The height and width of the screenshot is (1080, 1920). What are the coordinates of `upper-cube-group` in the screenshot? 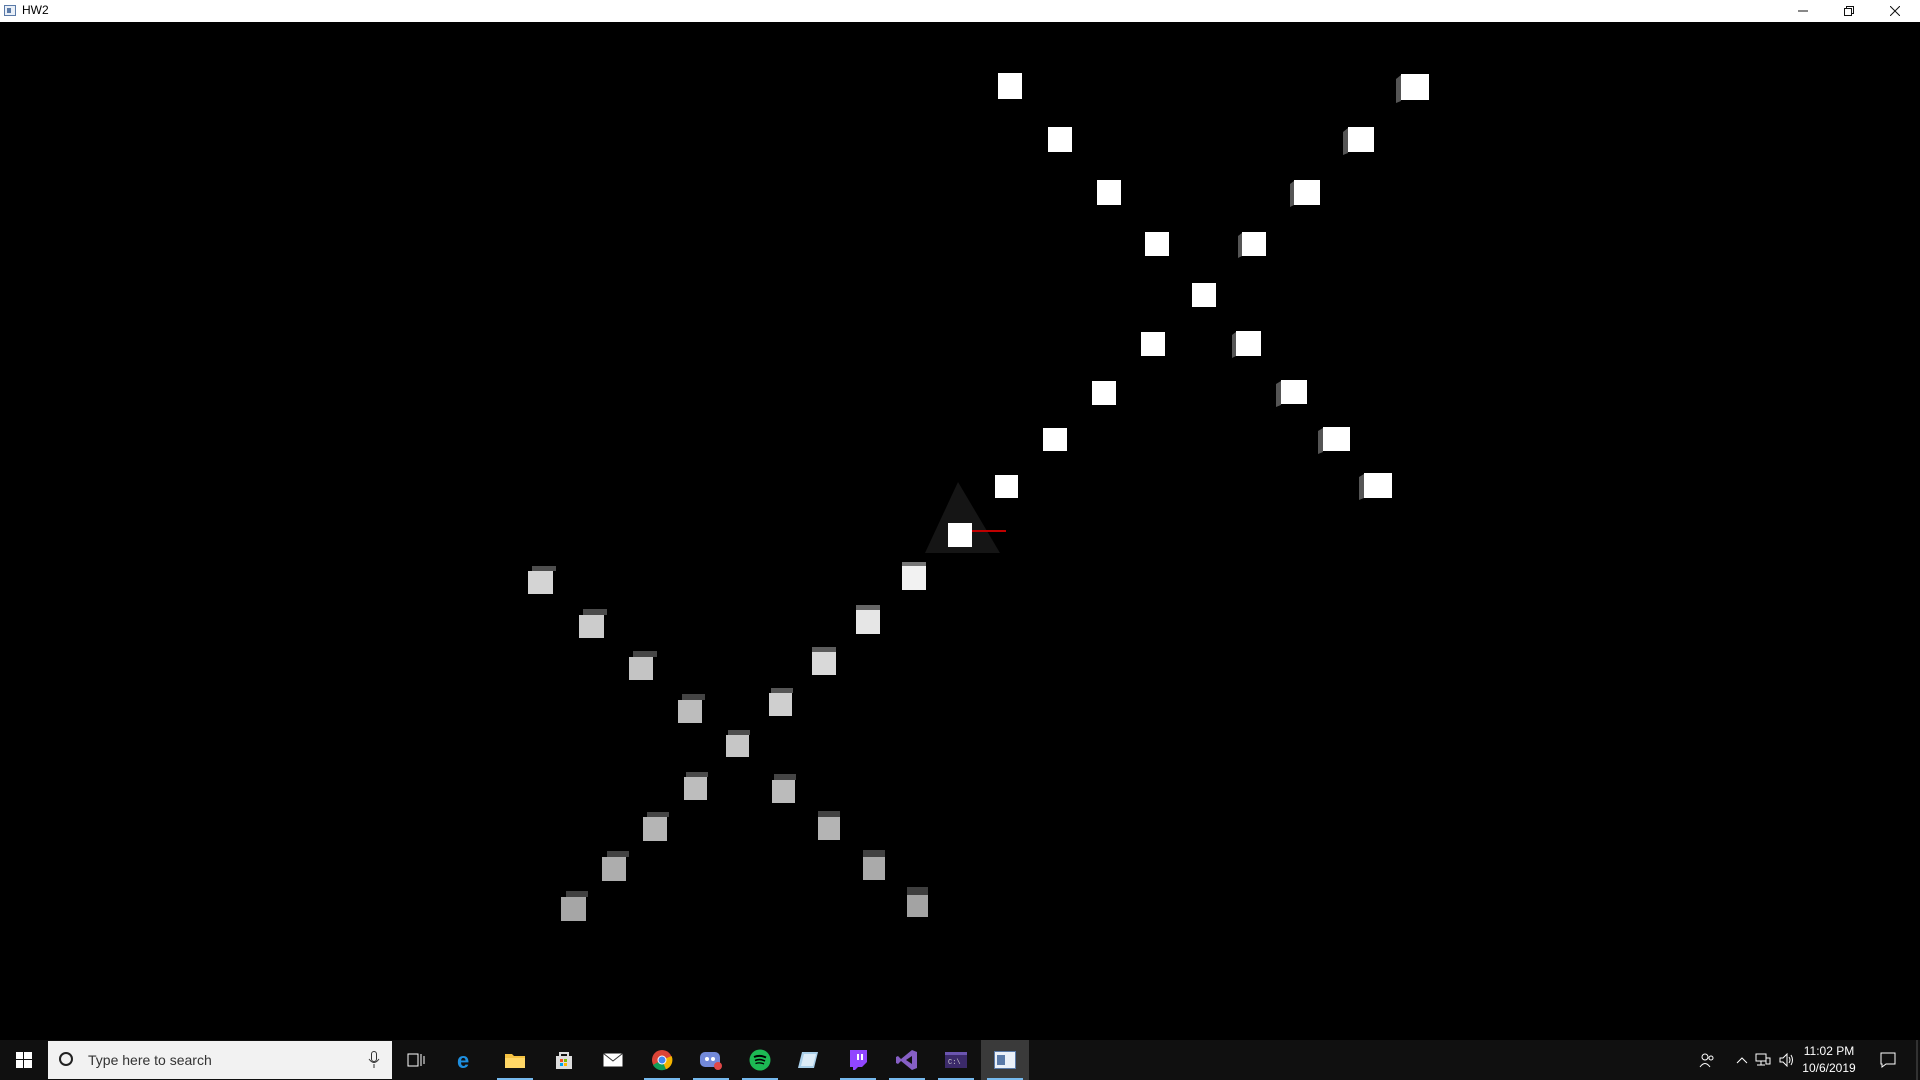 It's located at (1212, 286).